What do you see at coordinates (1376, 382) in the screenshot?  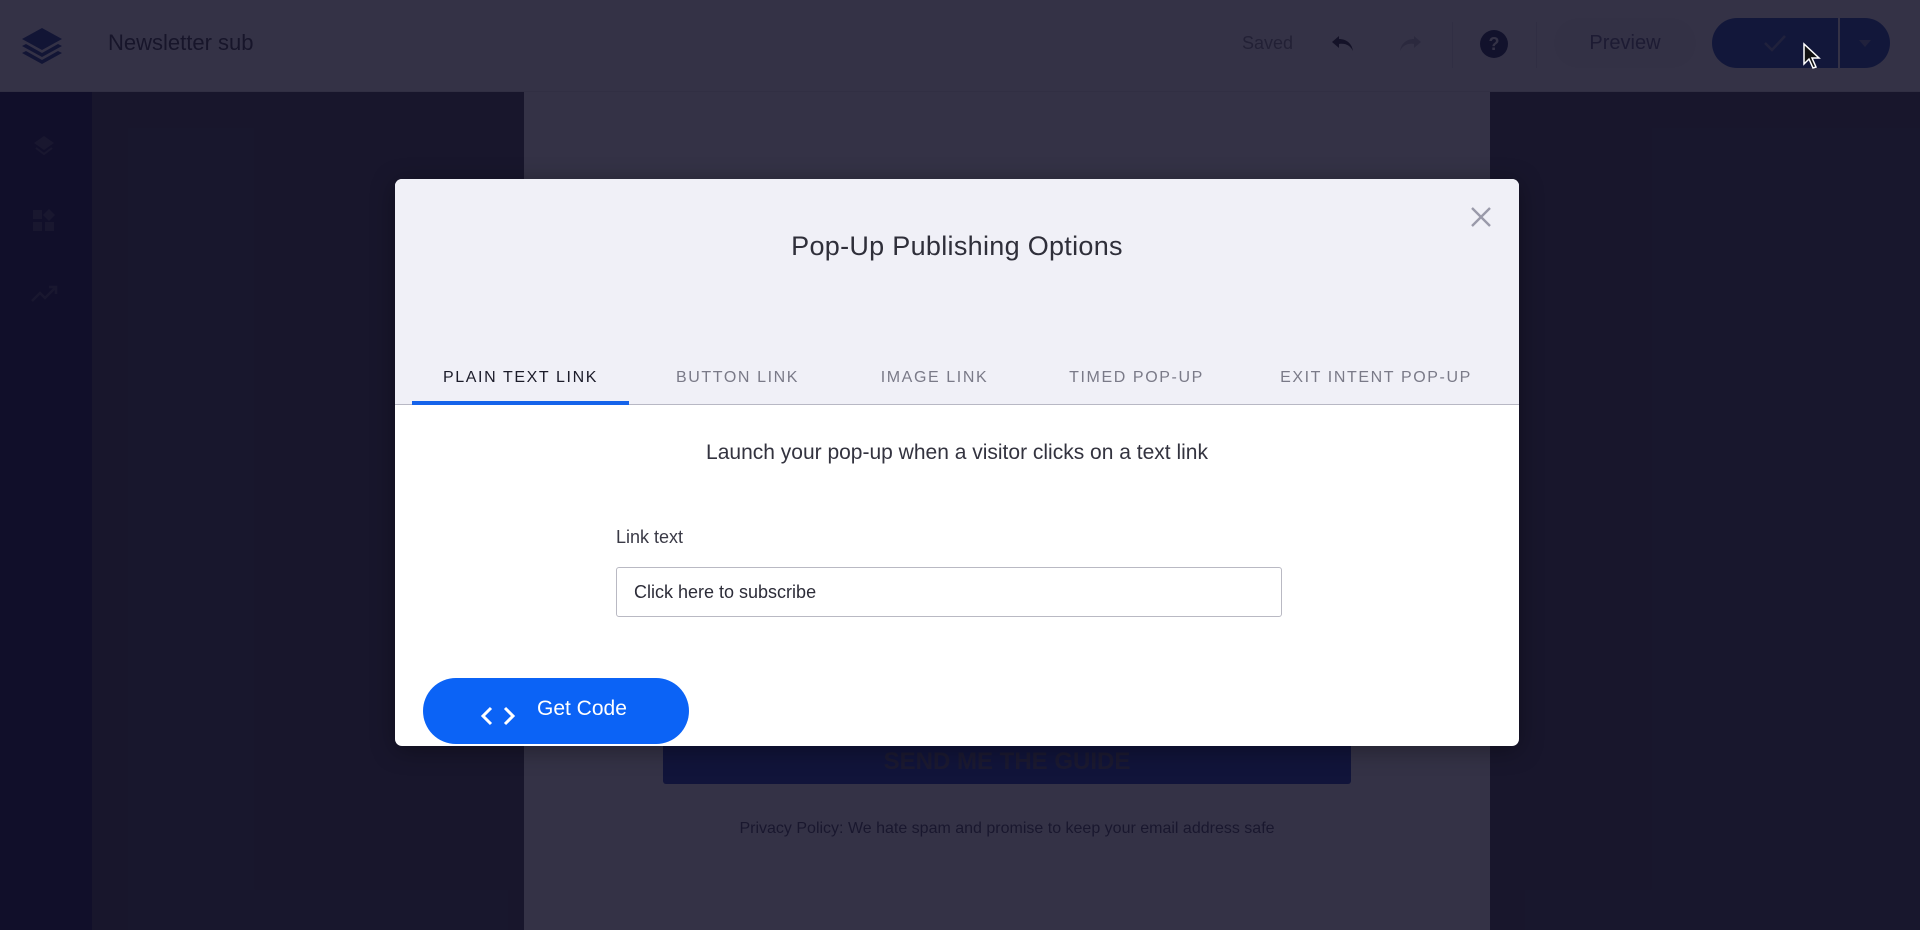 I see `tab-exit-intent-pop-up: EXIT INTENT POP-UP` at bounding box center [1376, 382].